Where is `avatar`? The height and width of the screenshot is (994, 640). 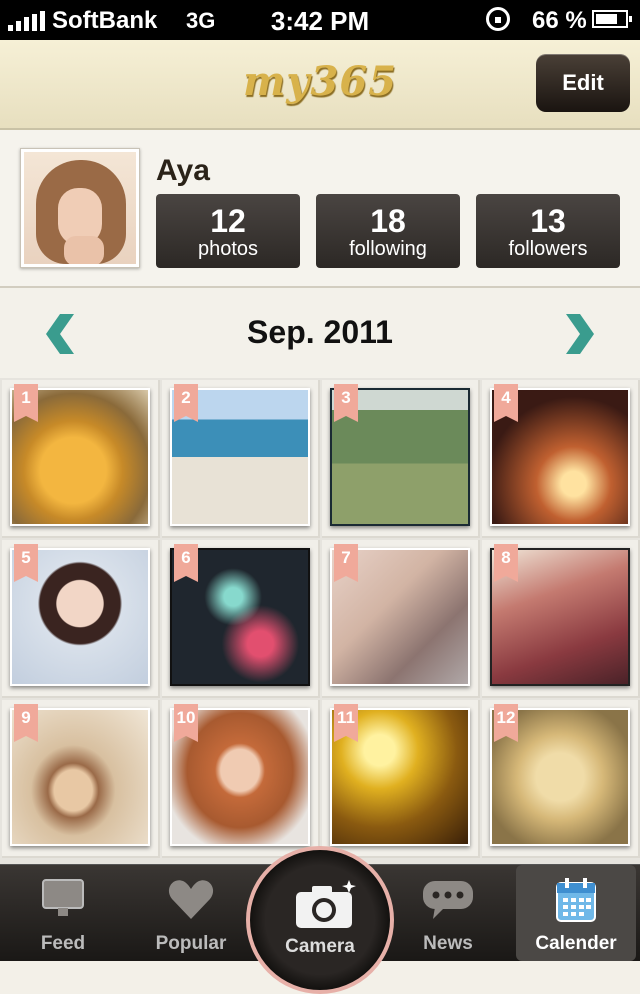
avatar is located at coordinates (80, 208).